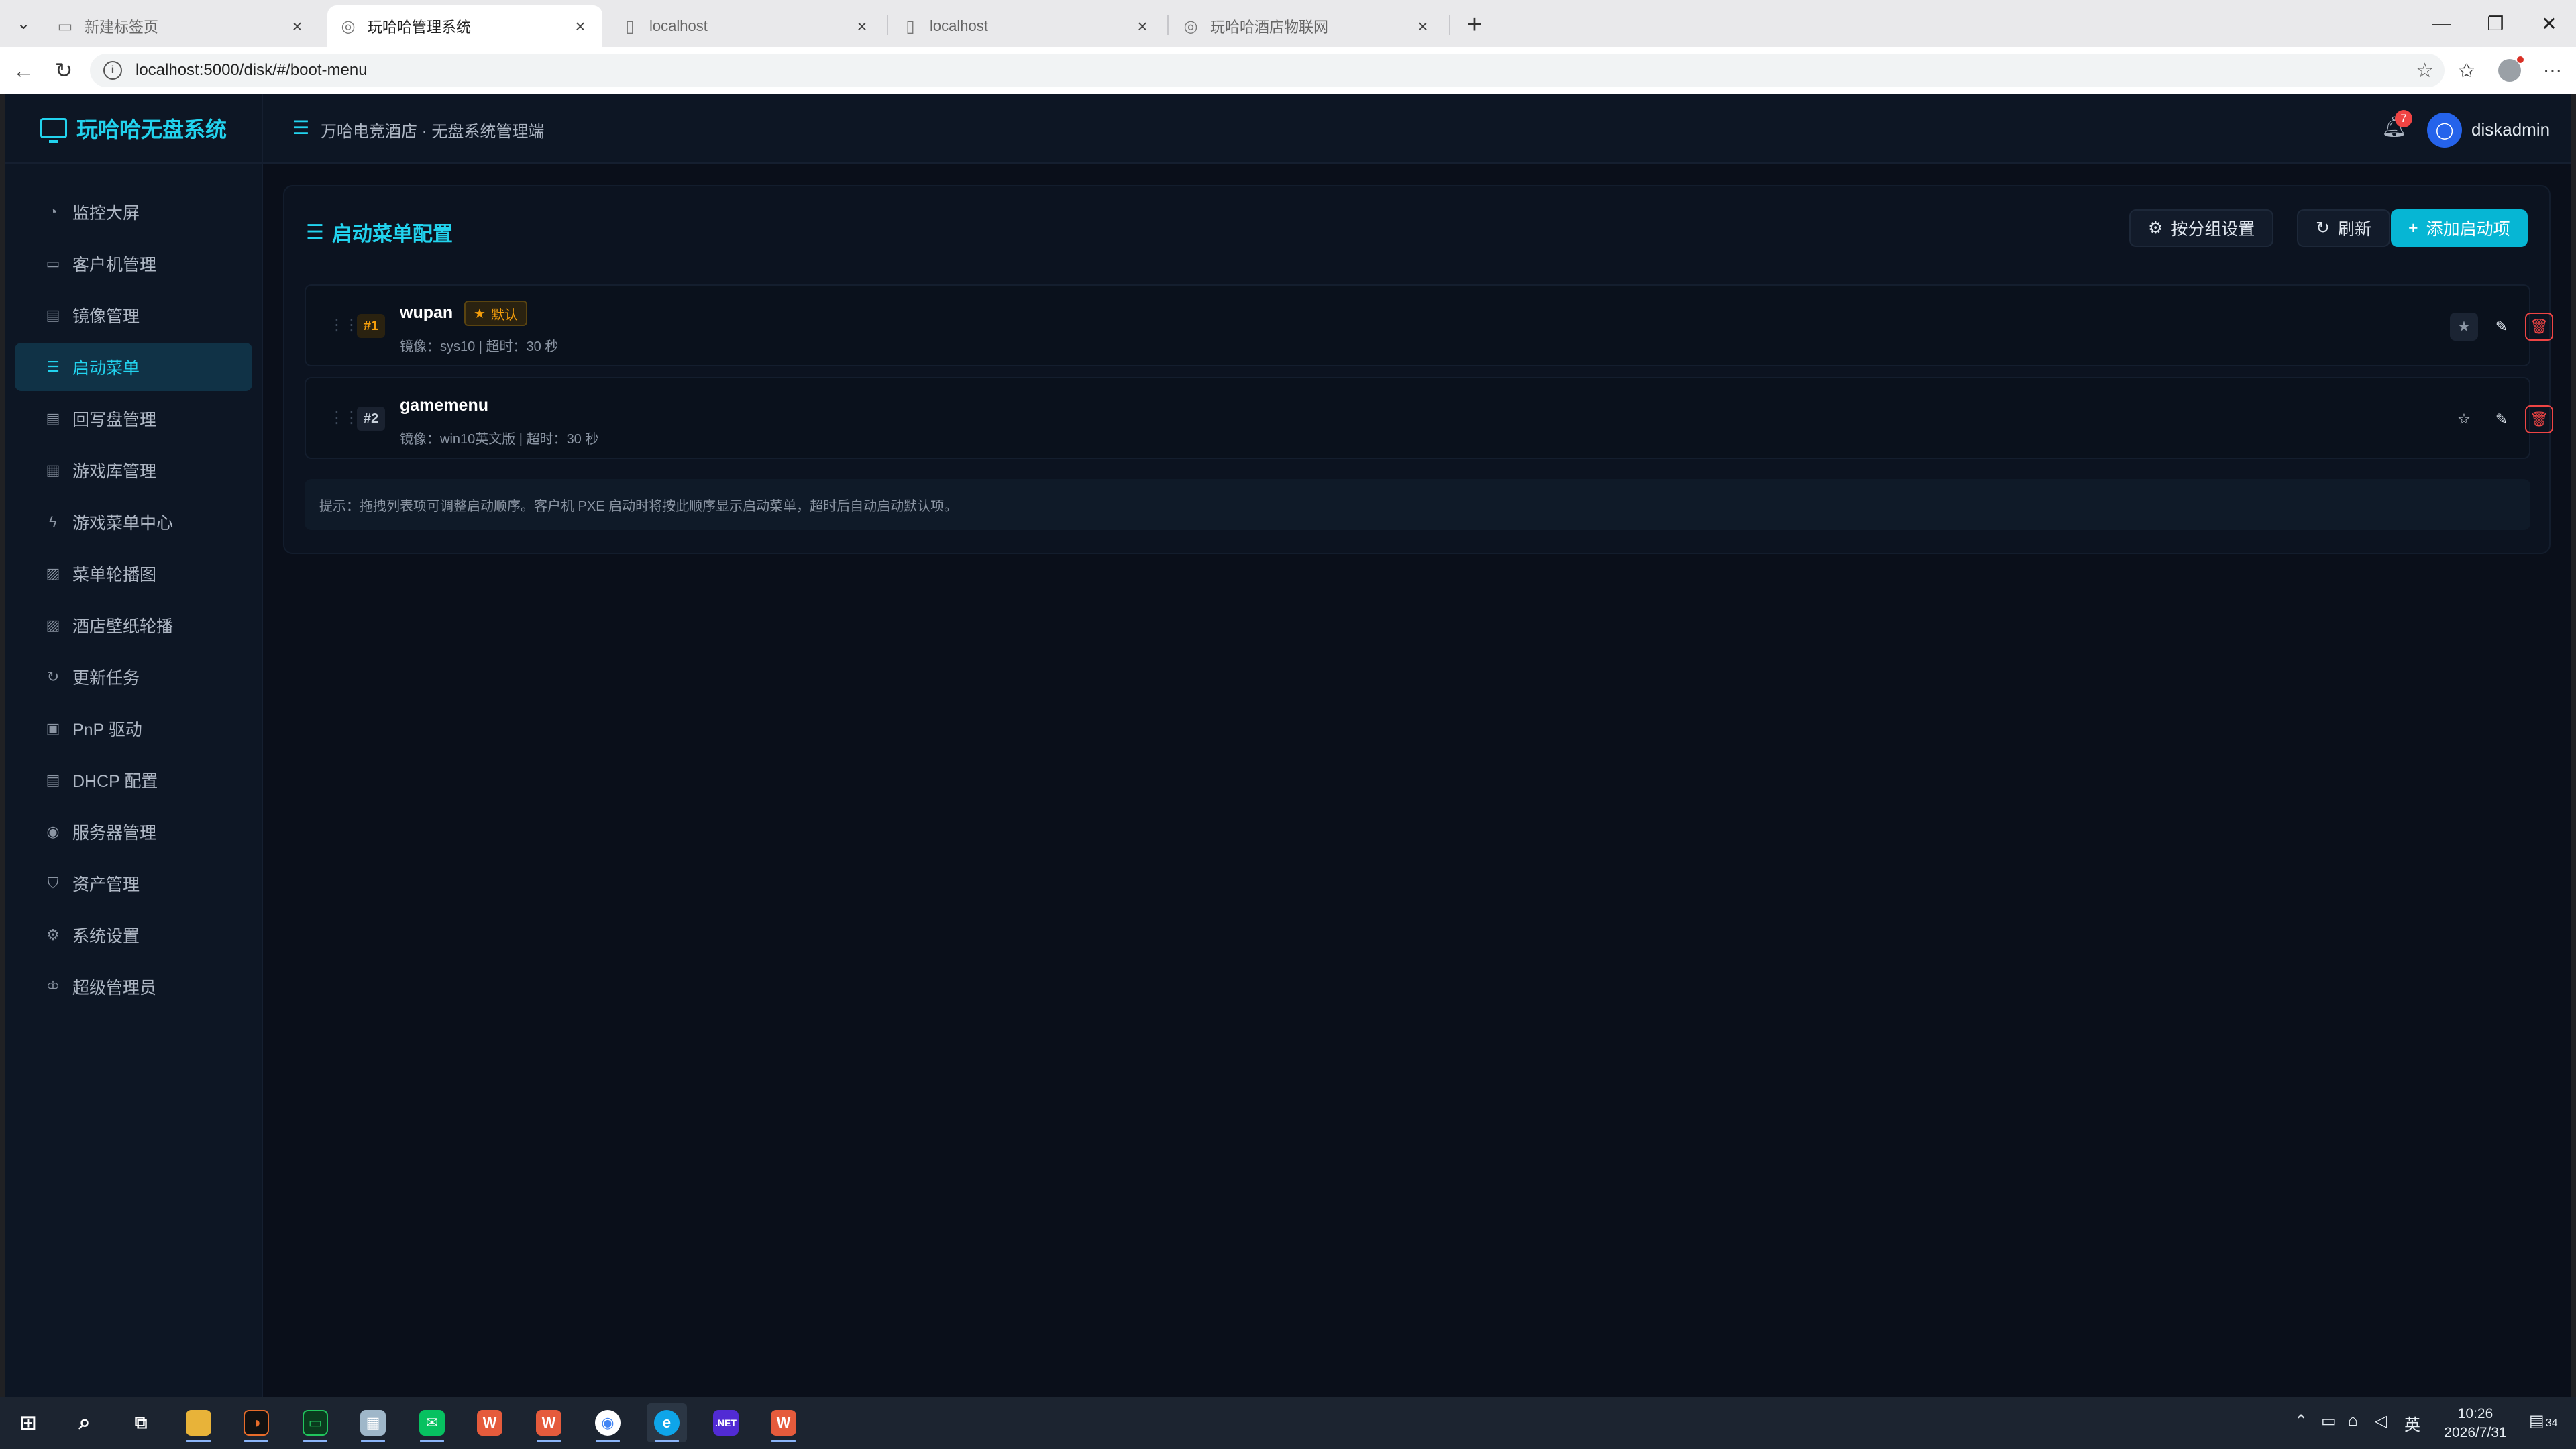 The image size is (2576, 1449). What do you see at coordinates (1307, 26) in the screenshot?
I see `browser-tab-iot: ◎ 玩哈哈酒店物联网 ×` at bounding box center [1307, 26].